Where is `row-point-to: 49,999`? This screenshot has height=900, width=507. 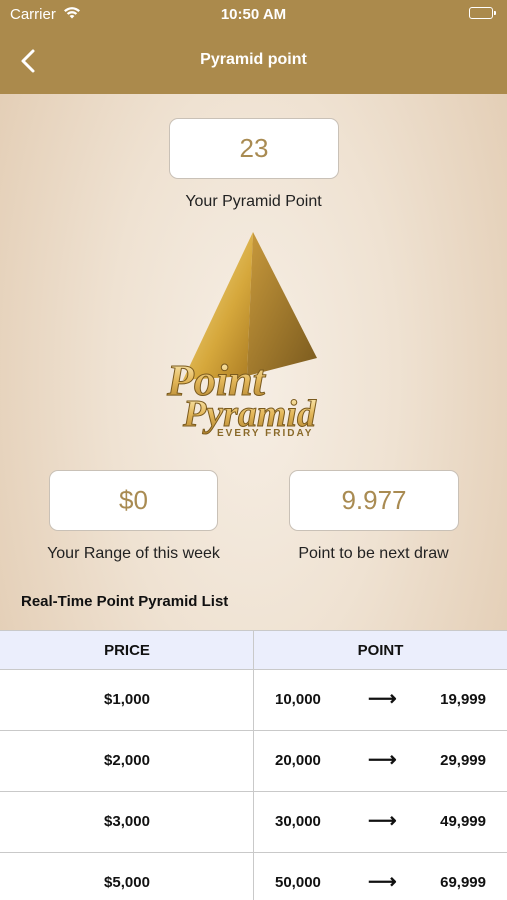 row-point-to: 49,999 is located at coordinates (463, 821).